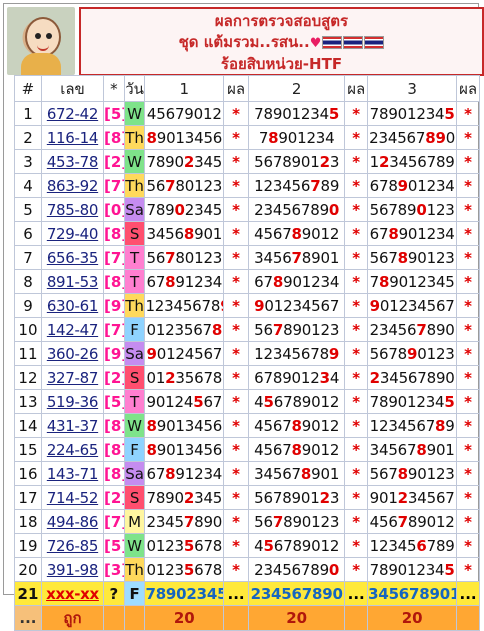  I want to click on row-set-1: 67891234, so click(184, 473).